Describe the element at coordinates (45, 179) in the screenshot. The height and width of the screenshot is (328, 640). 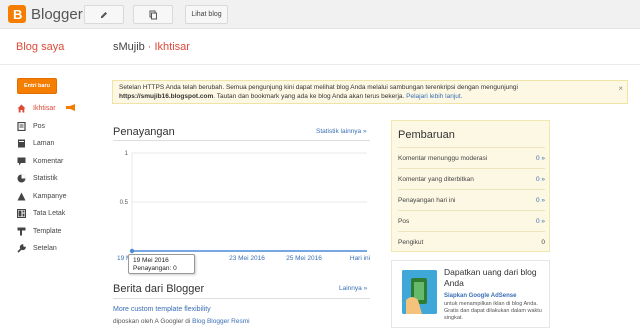
I see `sidebar-item-label: Statistik` at that location.